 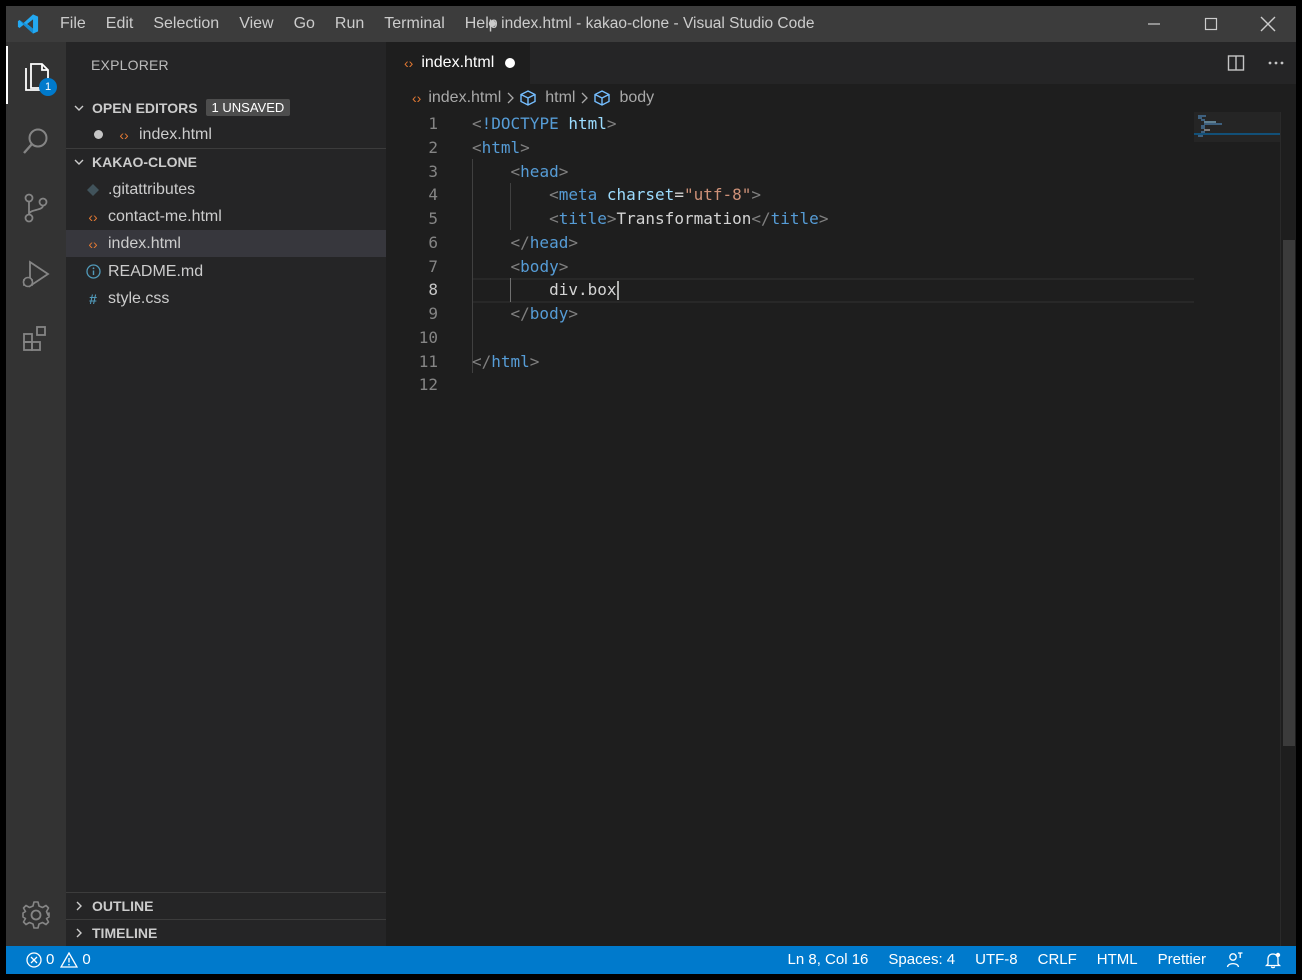 I want to click on scrollbar-thumb, so click(x=1289, y=493).